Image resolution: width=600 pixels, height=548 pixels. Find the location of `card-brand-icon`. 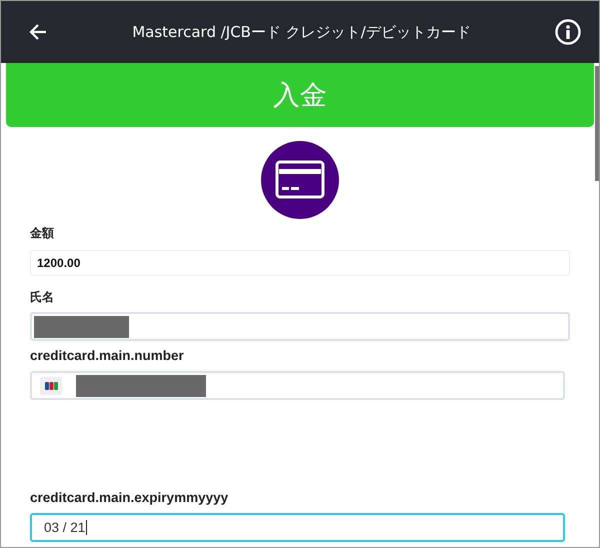

card-brand-icon is located at coordinates (51, 385).